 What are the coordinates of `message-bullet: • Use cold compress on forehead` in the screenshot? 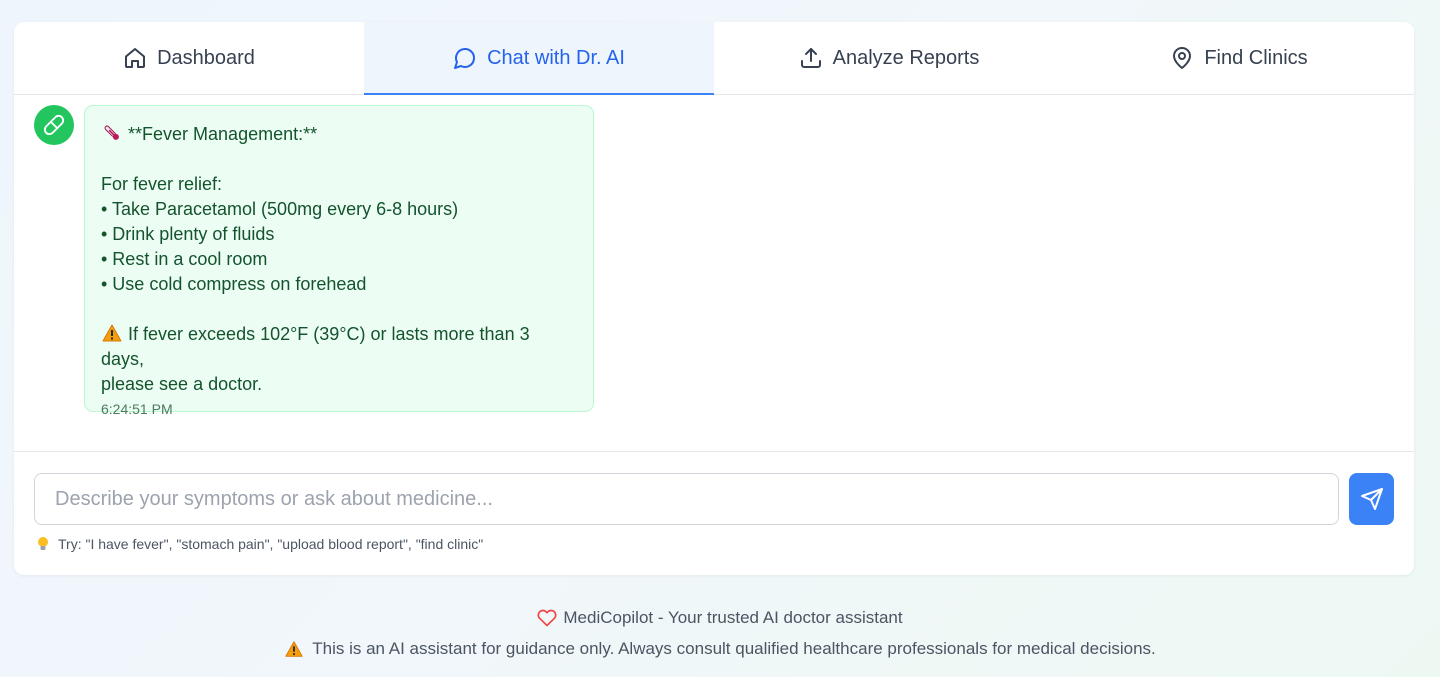 It's located at (234, 284).